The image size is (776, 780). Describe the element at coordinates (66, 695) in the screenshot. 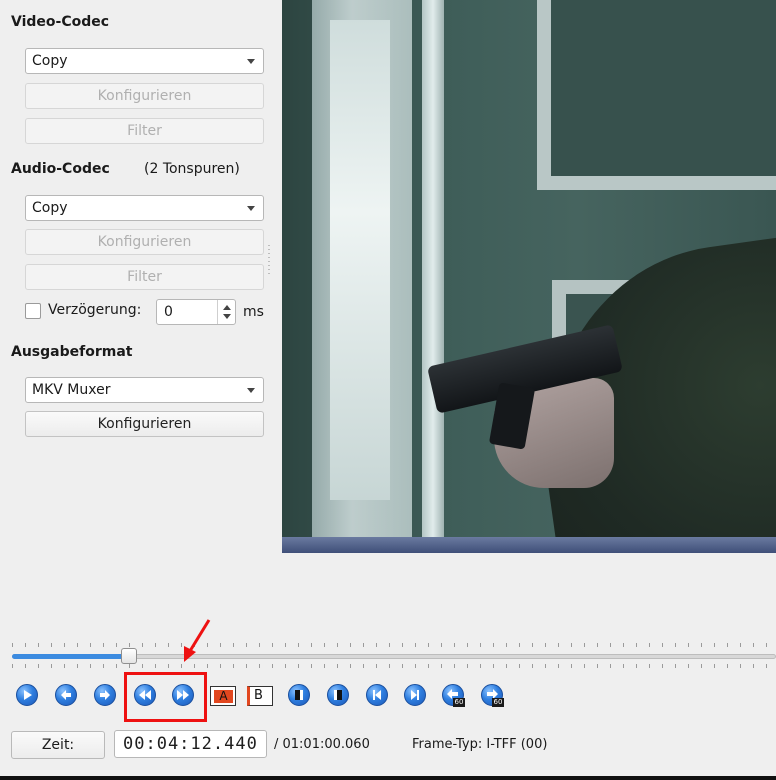

I see `previous-frame-icon` at that location.